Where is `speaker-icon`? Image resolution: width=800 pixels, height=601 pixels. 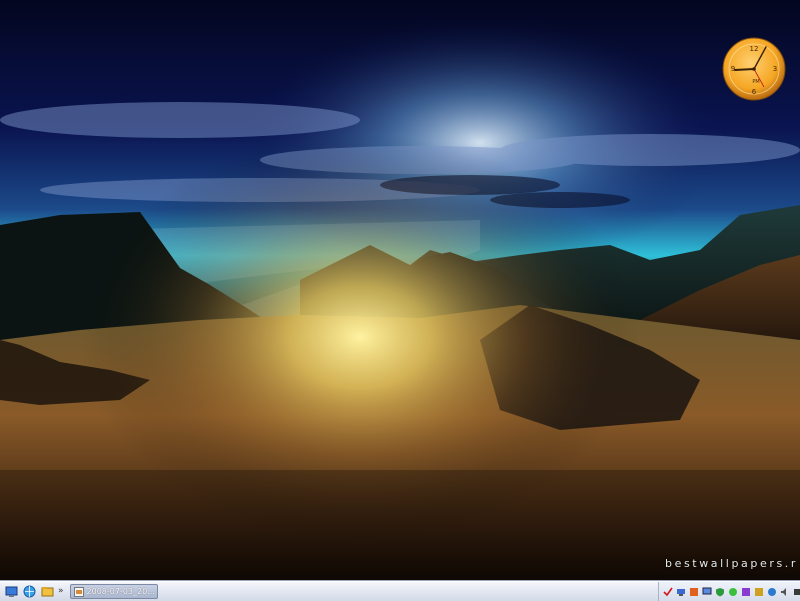
speaker-icon is located at coordinates (694, 592).